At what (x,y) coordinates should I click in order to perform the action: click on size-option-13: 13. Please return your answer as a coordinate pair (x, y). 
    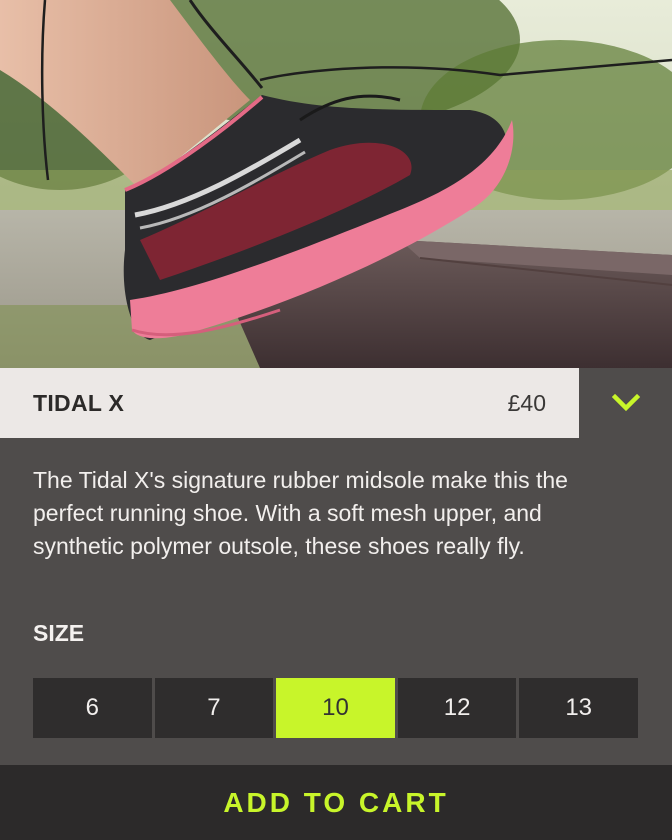
    Looking at the image, I should click on (578, 708).